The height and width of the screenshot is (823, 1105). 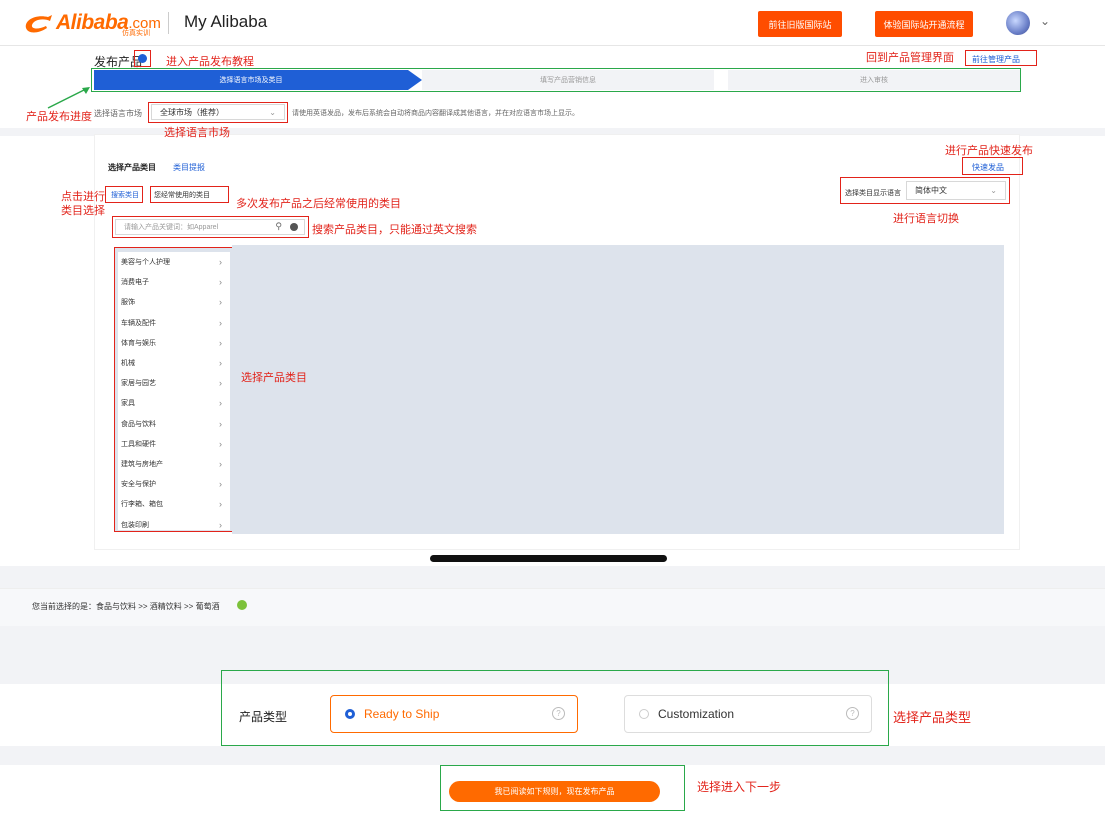 I want to click on annotation-tutorial: 进入产品发布教程, so click(x=210, y=62).